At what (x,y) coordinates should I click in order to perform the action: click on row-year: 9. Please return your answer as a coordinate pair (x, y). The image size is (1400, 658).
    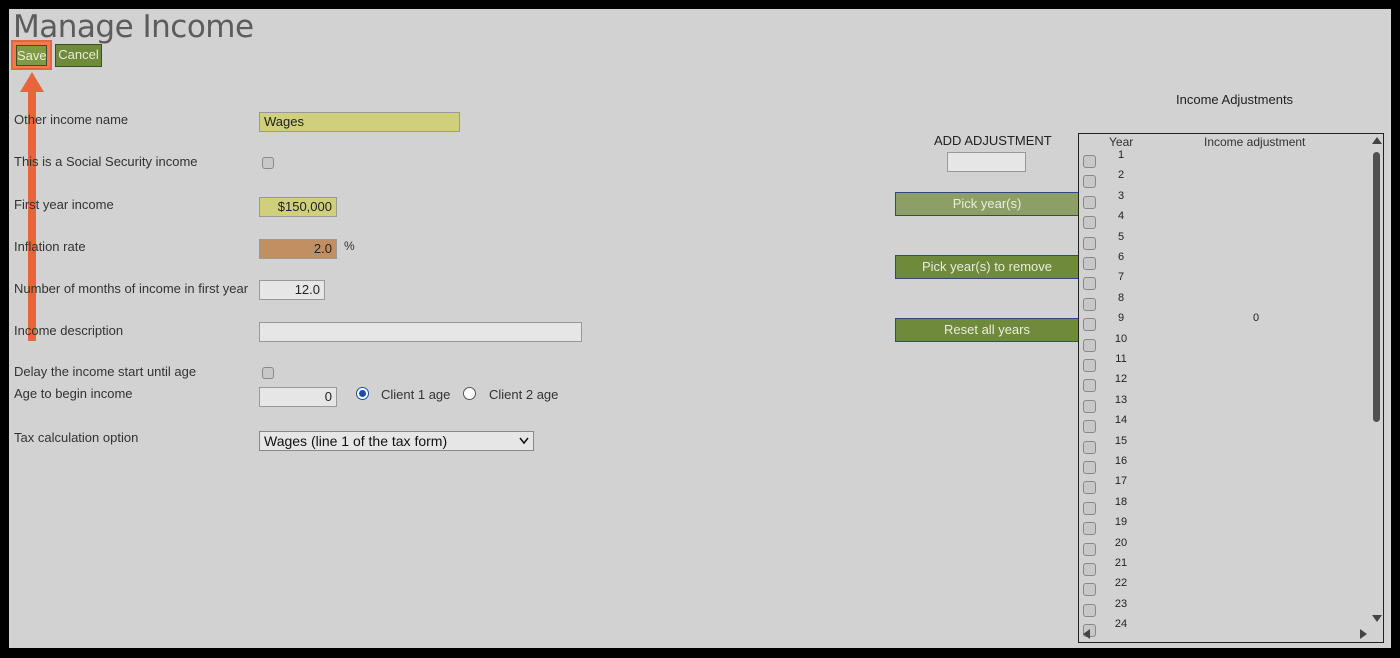
    Looking at the image, I should click on (1121, 318).